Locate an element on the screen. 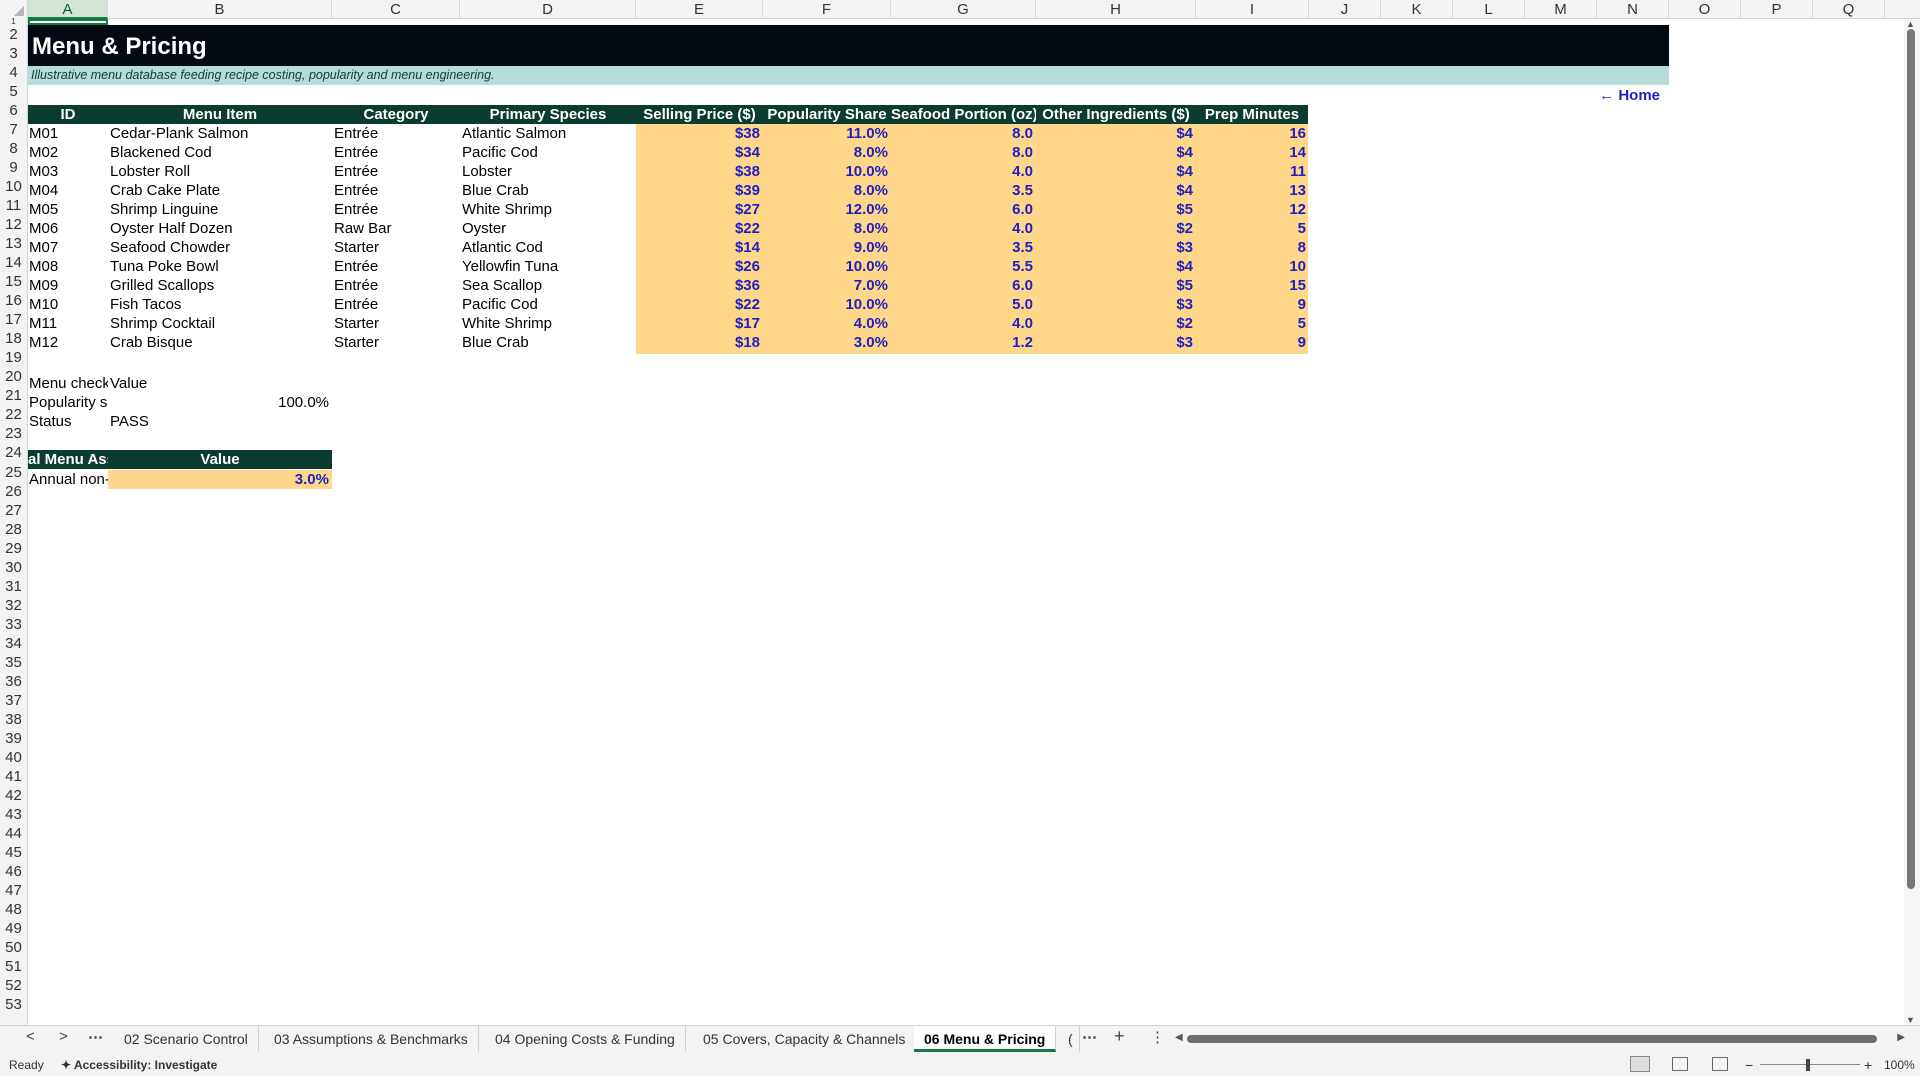 This screenshot has width=1920, height=1076. cell-id: M03 is located at coordinates (68, 171).